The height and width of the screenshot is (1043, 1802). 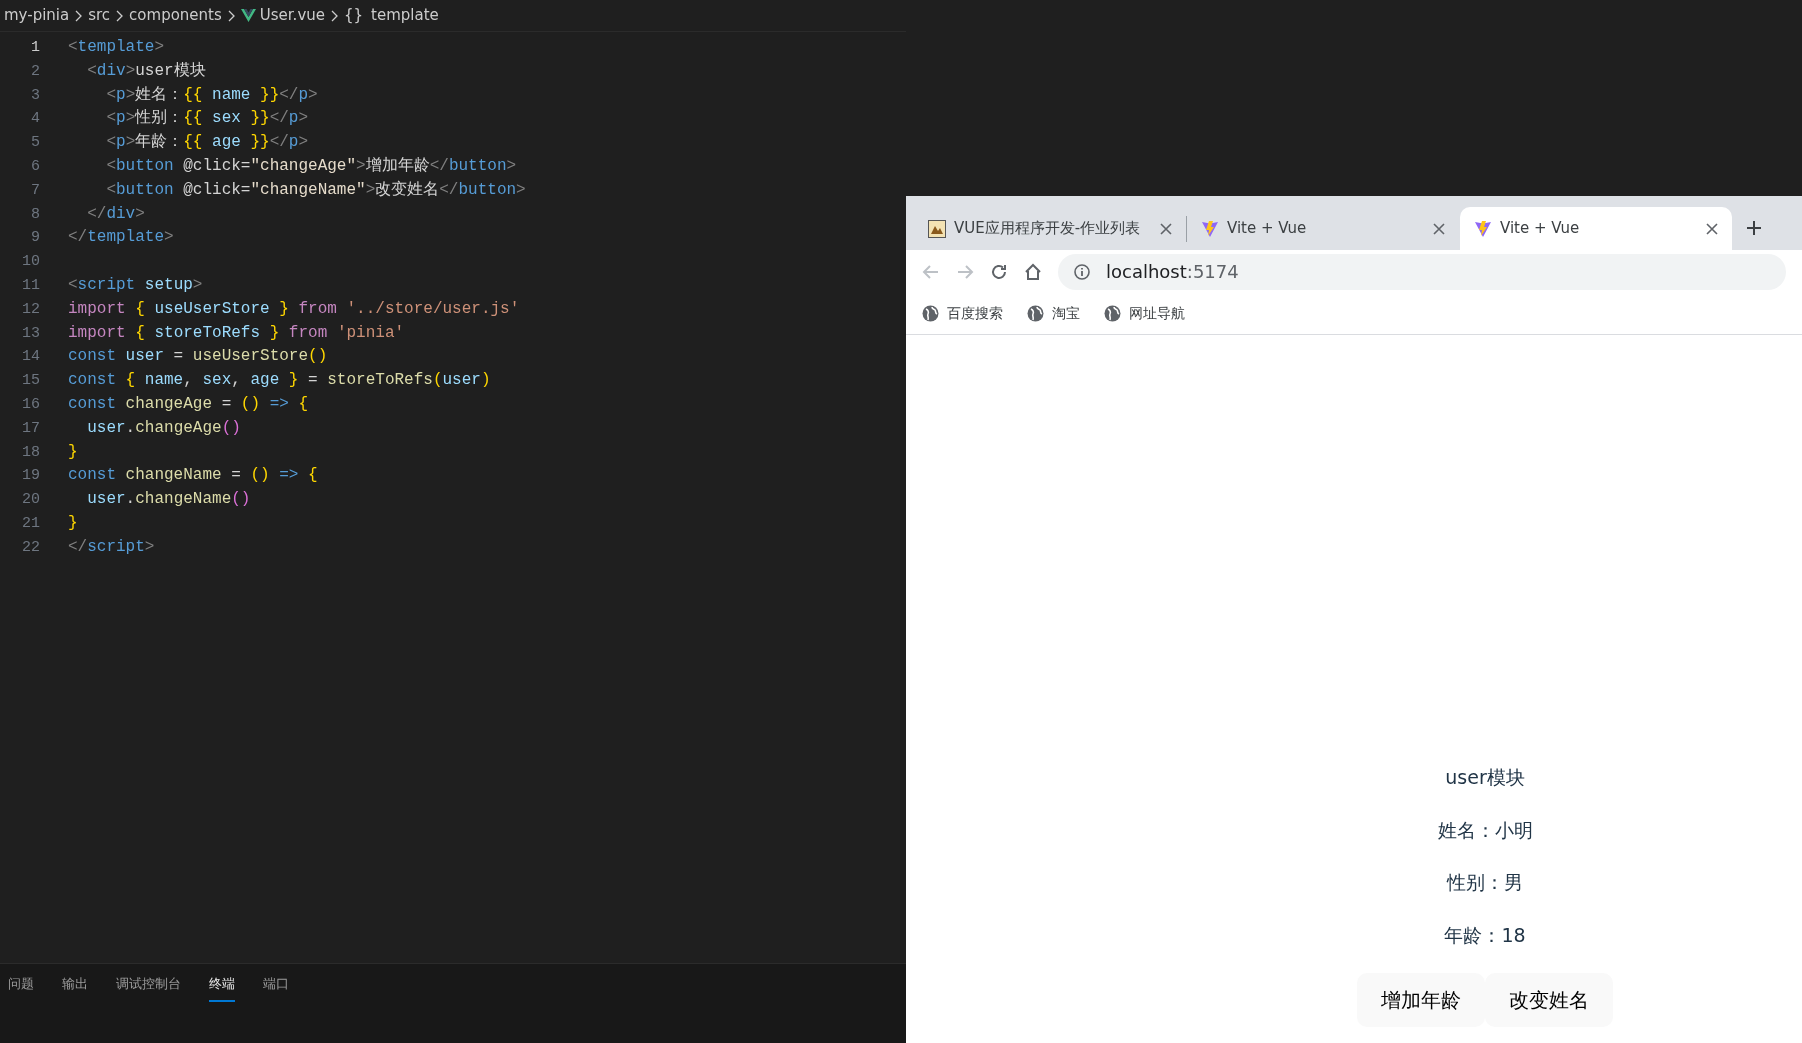 I want to click on line-number: 5, so click(x=35, y=143).